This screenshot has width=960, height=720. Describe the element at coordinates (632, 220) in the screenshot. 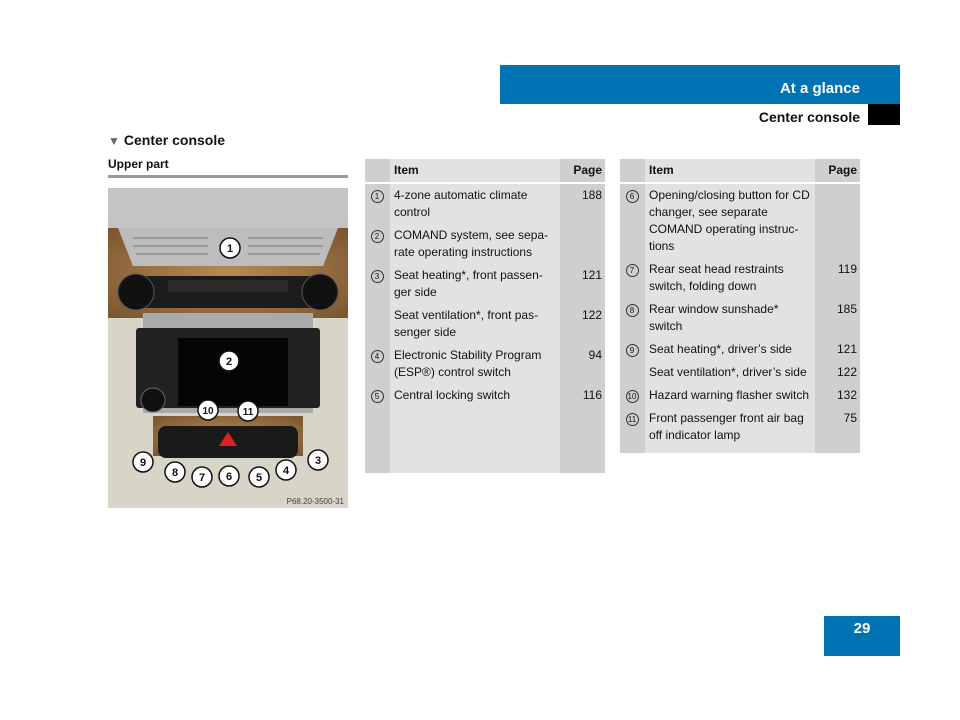

I see `item-number: 6` at that location.